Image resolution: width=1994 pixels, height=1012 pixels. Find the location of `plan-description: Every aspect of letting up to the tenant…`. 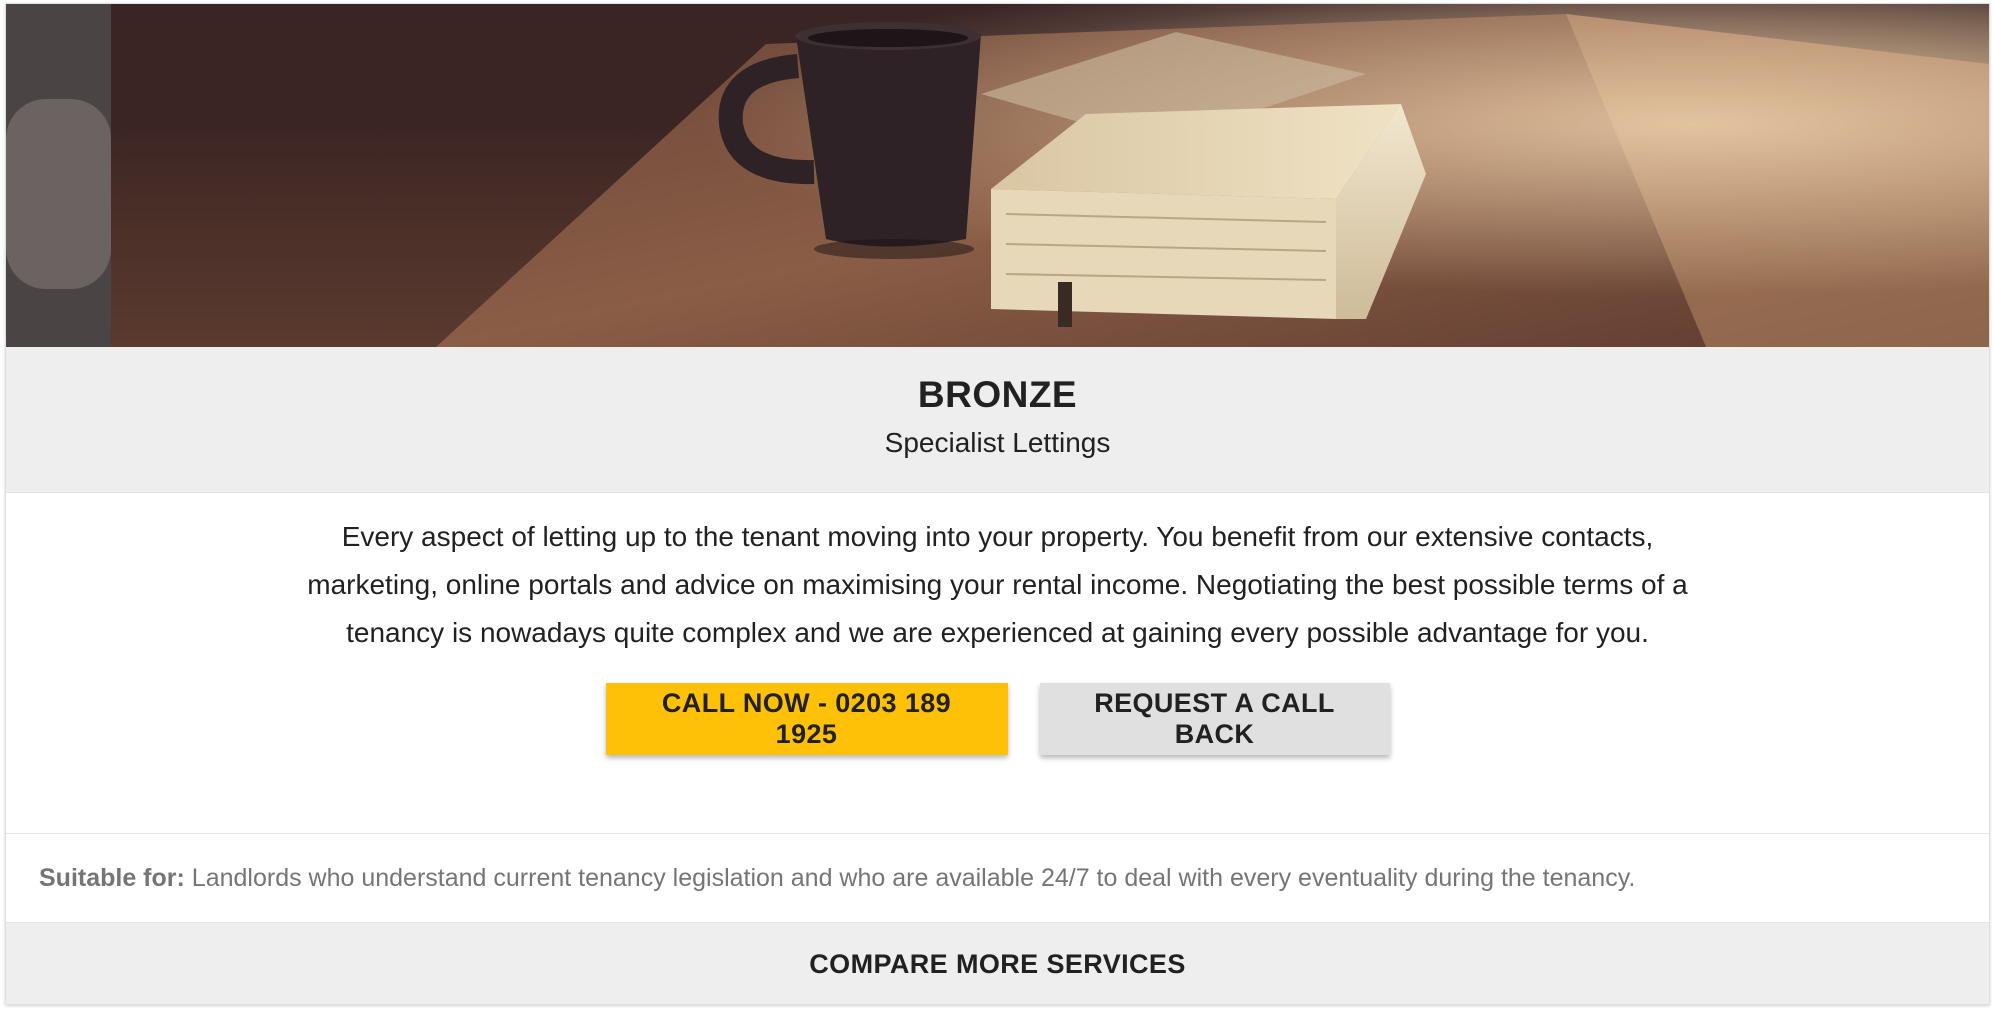

plan-description: Every aspect of letting up to the tenant… is located at coordinates (997, 584).